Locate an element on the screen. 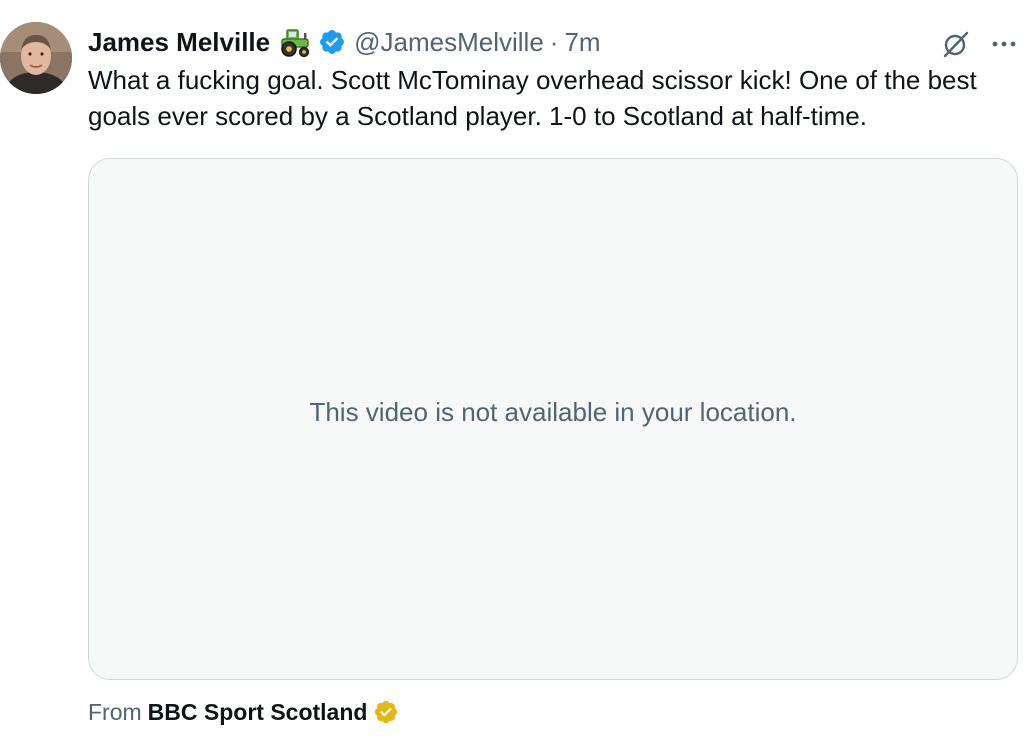  tweet-header: James Melville @JamesMelville · 7m is located at coordinates (344, 42).